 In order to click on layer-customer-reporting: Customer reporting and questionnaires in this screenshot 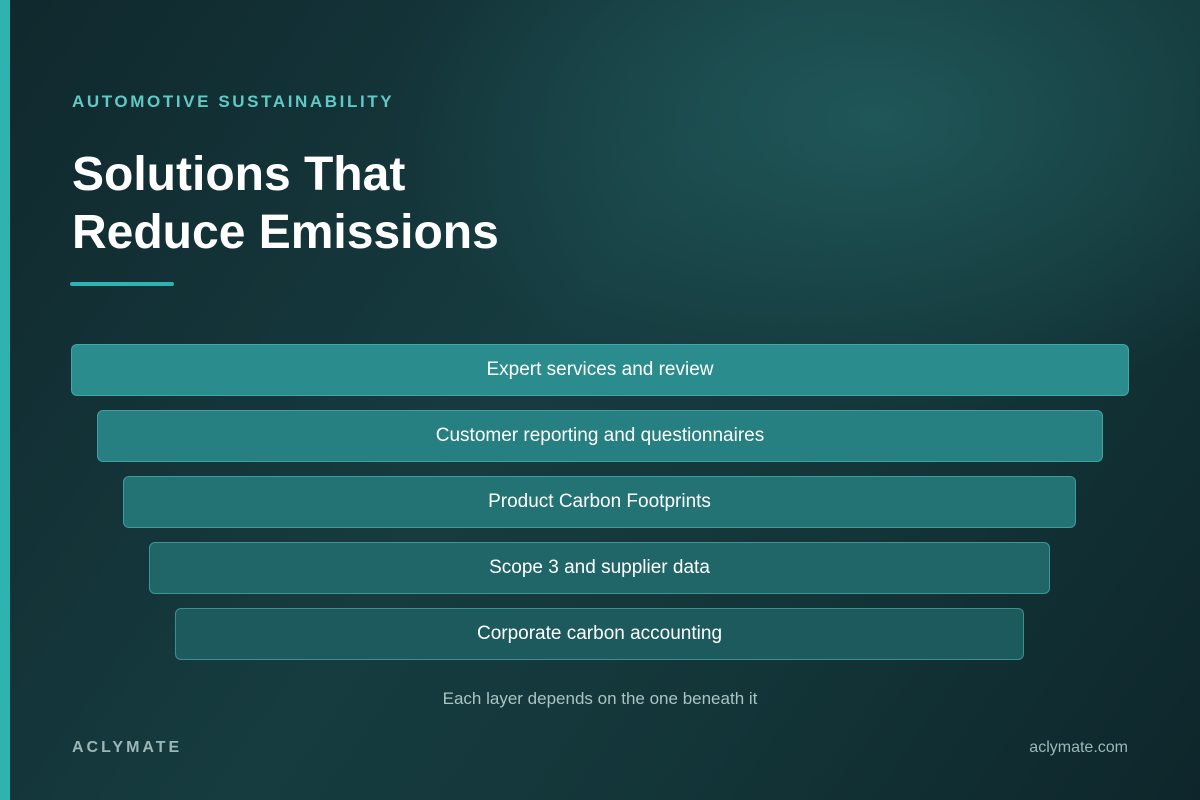, I will do `click(600, 436)`.